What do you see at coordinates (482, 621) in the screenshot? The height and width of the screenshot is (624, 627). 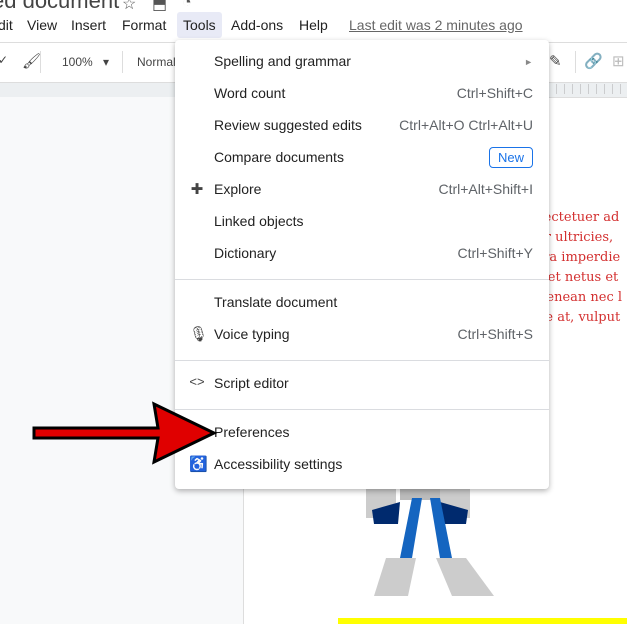 I see `highlighted-text` at bounding box center [482, 621].